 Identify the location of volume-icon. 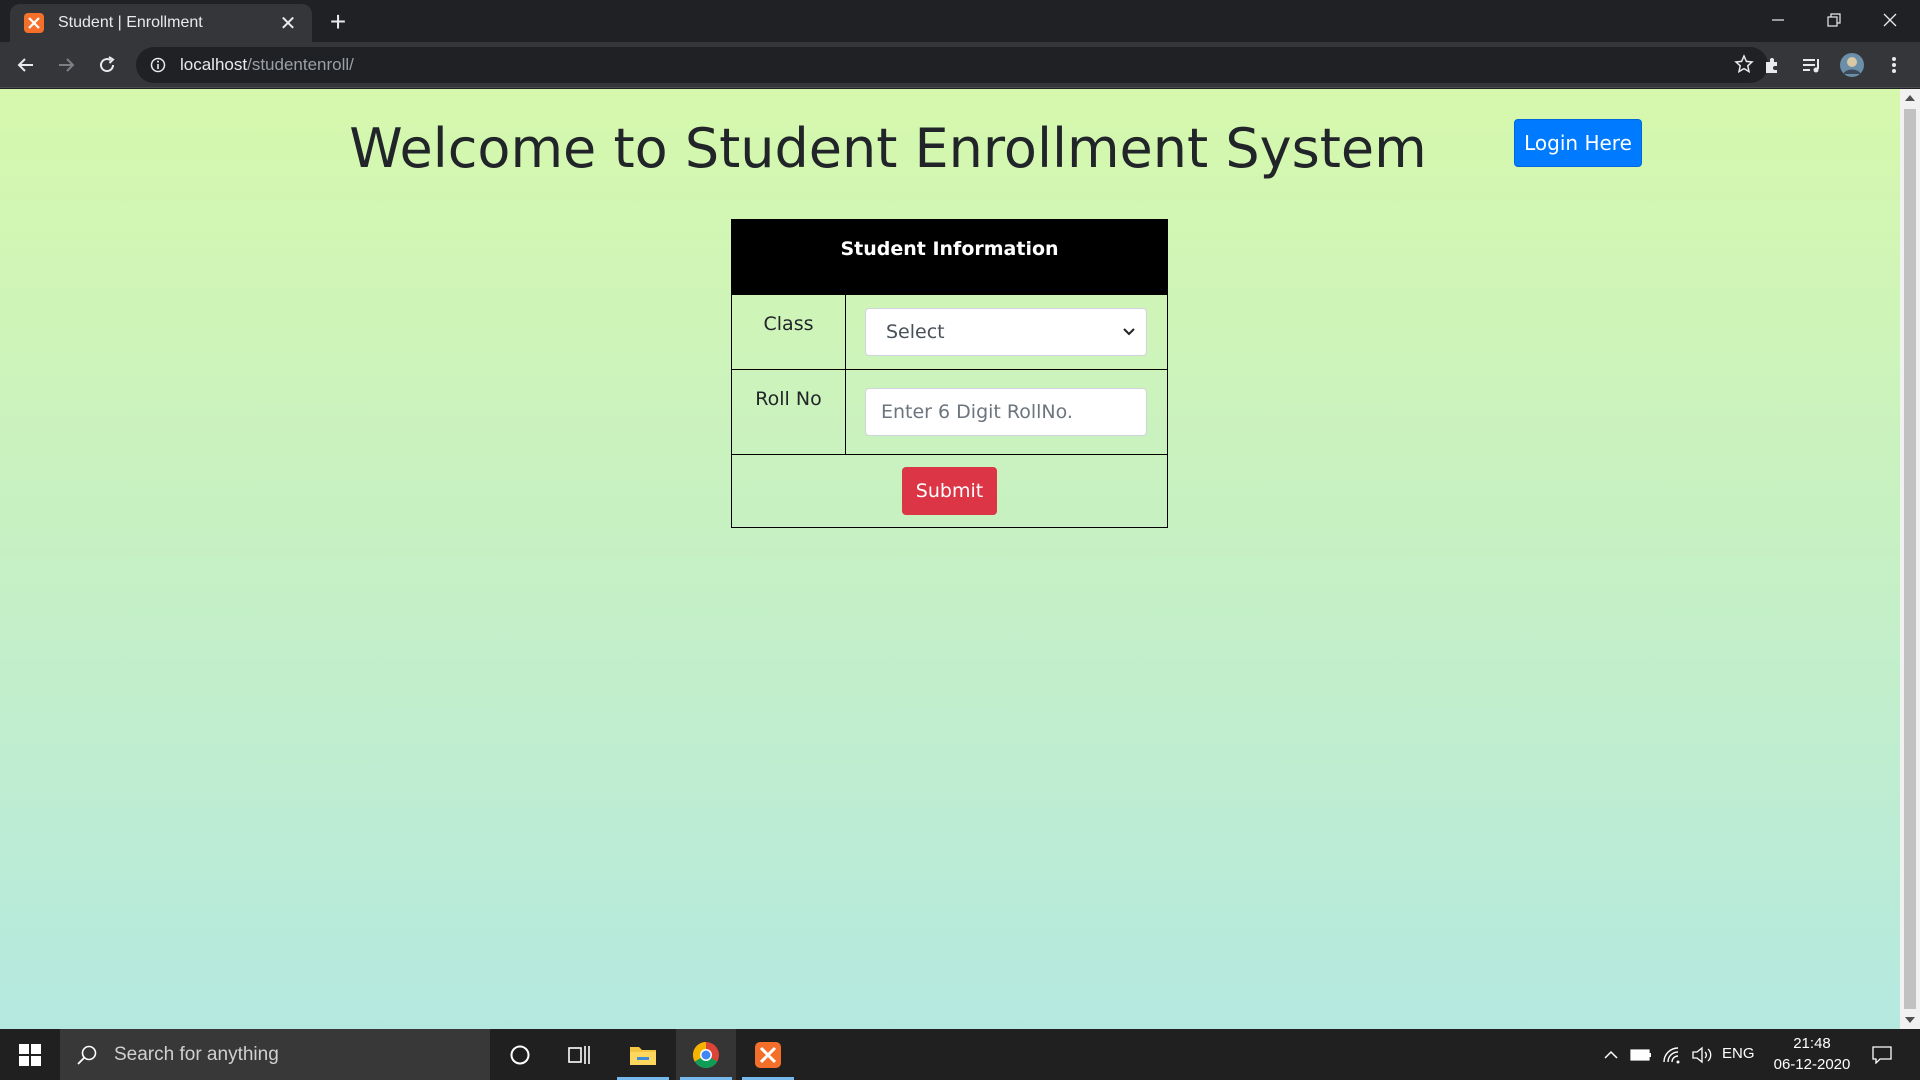
(1702, 1054).